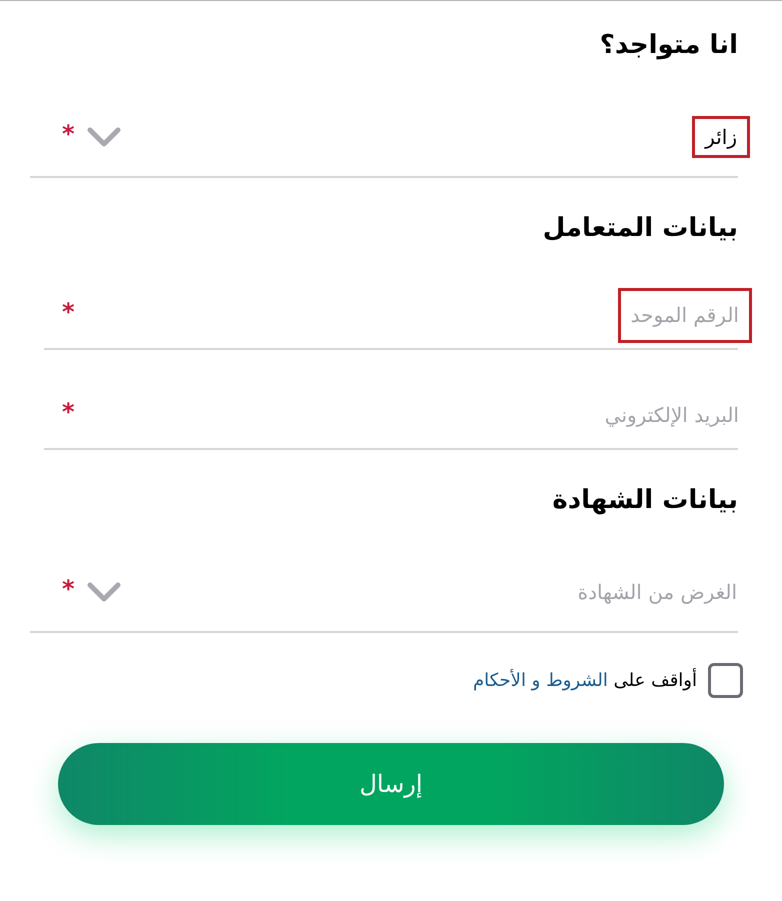 Image resolution: width=782 pixels, height=901 pixels. I want to click on section-heading: انا متواجد؟, so click(669, 45).